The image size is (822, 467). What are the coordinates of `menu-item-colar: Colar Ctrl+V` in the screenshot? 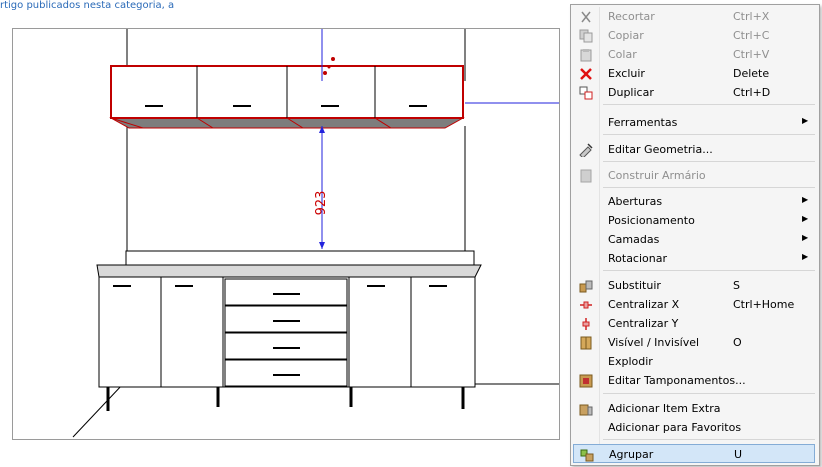 It's located at (694, 54).